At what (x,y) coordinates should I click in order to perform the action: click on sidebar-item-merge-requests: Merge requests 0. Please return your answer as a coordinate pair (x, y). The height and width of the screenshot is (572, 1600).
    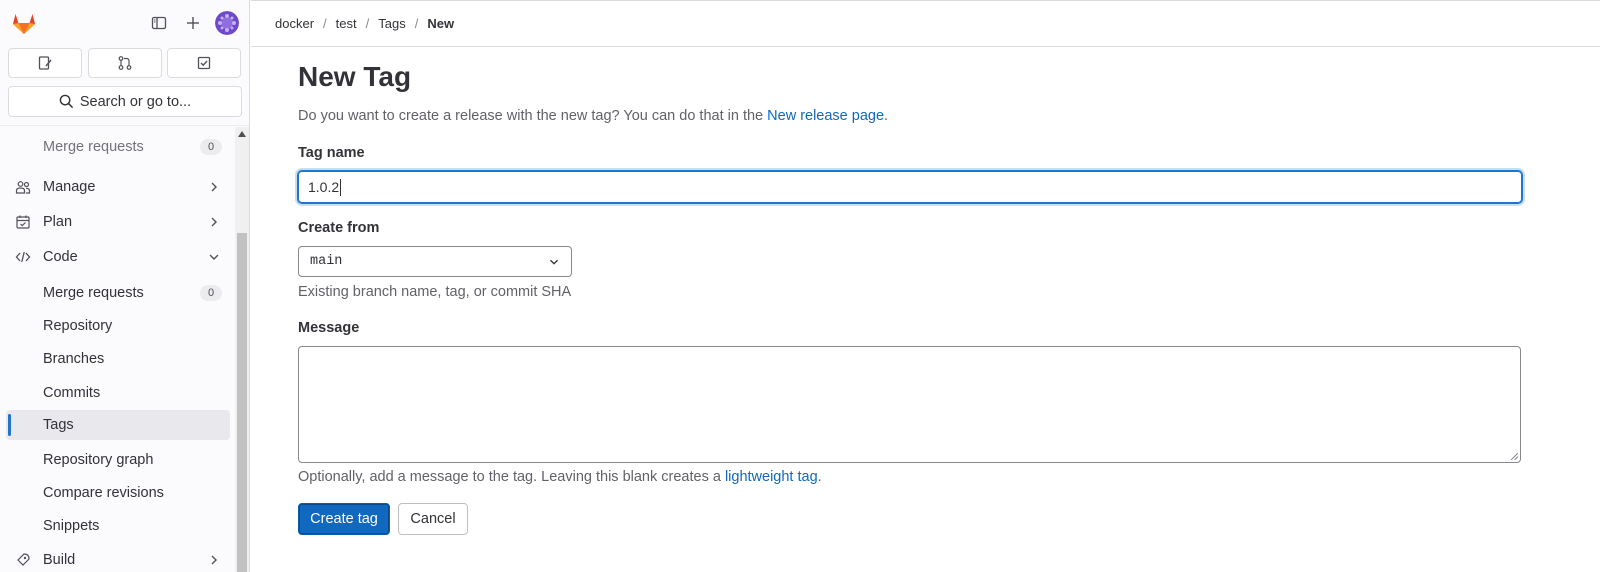
    Looking at the image, I should click on (118, 293).